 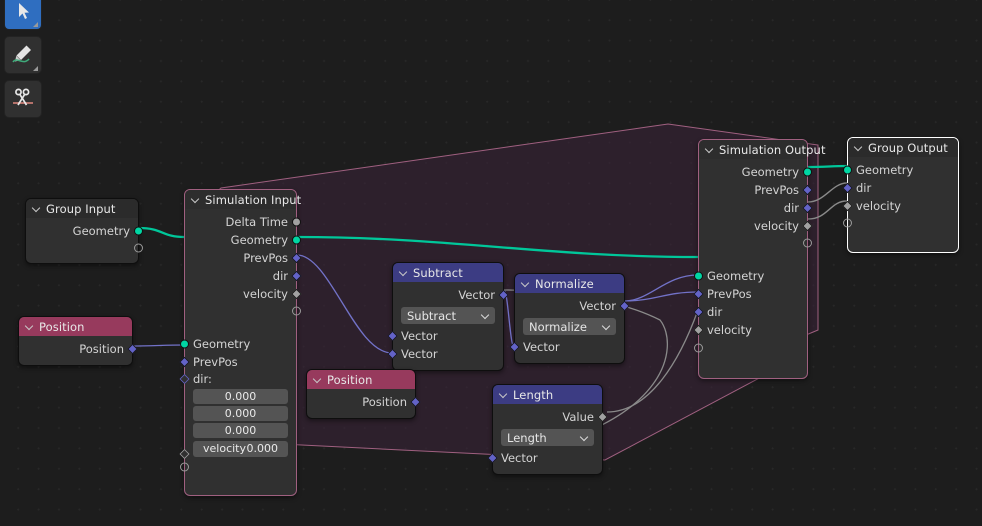 I want to click on node-header: Simulation Input, so click(x=243, y=199).